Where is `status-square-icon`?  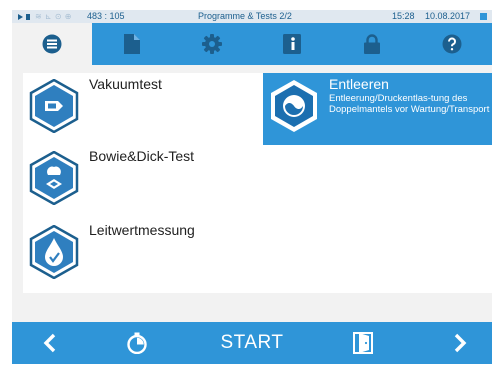
status-square-icon is located at coordinates (483, 16).